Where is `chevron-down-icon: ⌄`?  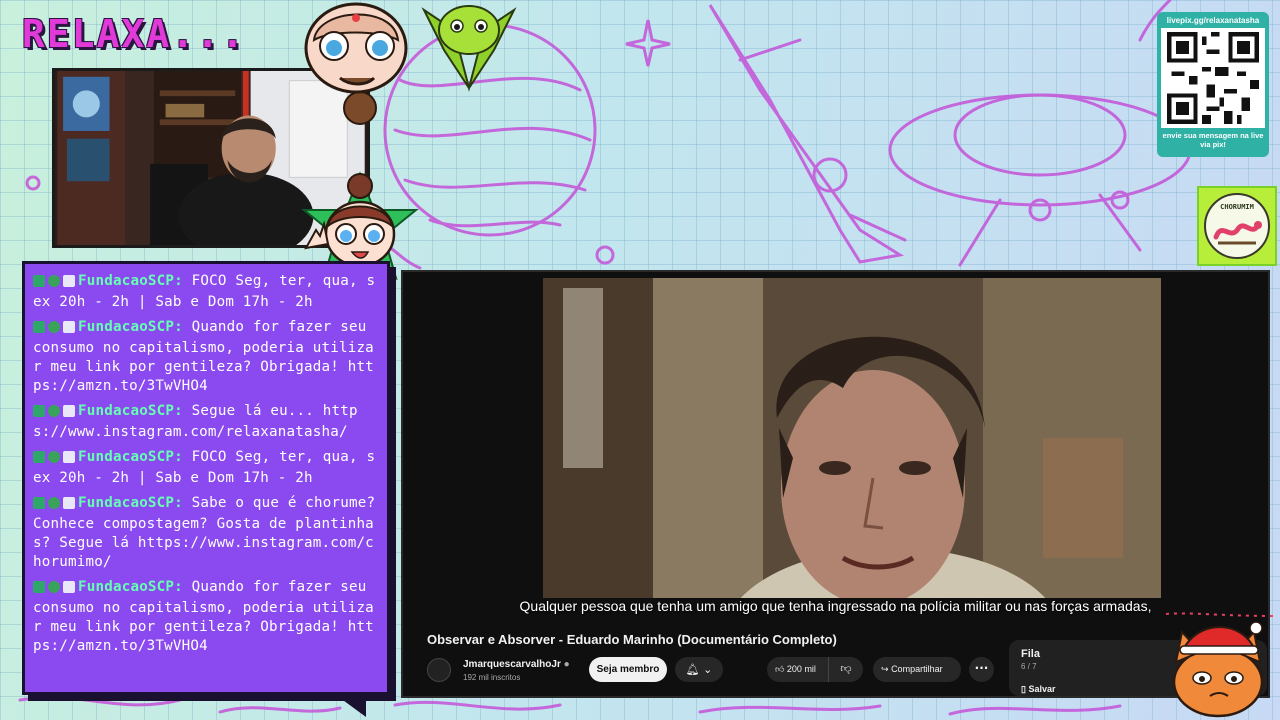 chevron-down-icon: ⌄ is located at coordinates (708, 669).